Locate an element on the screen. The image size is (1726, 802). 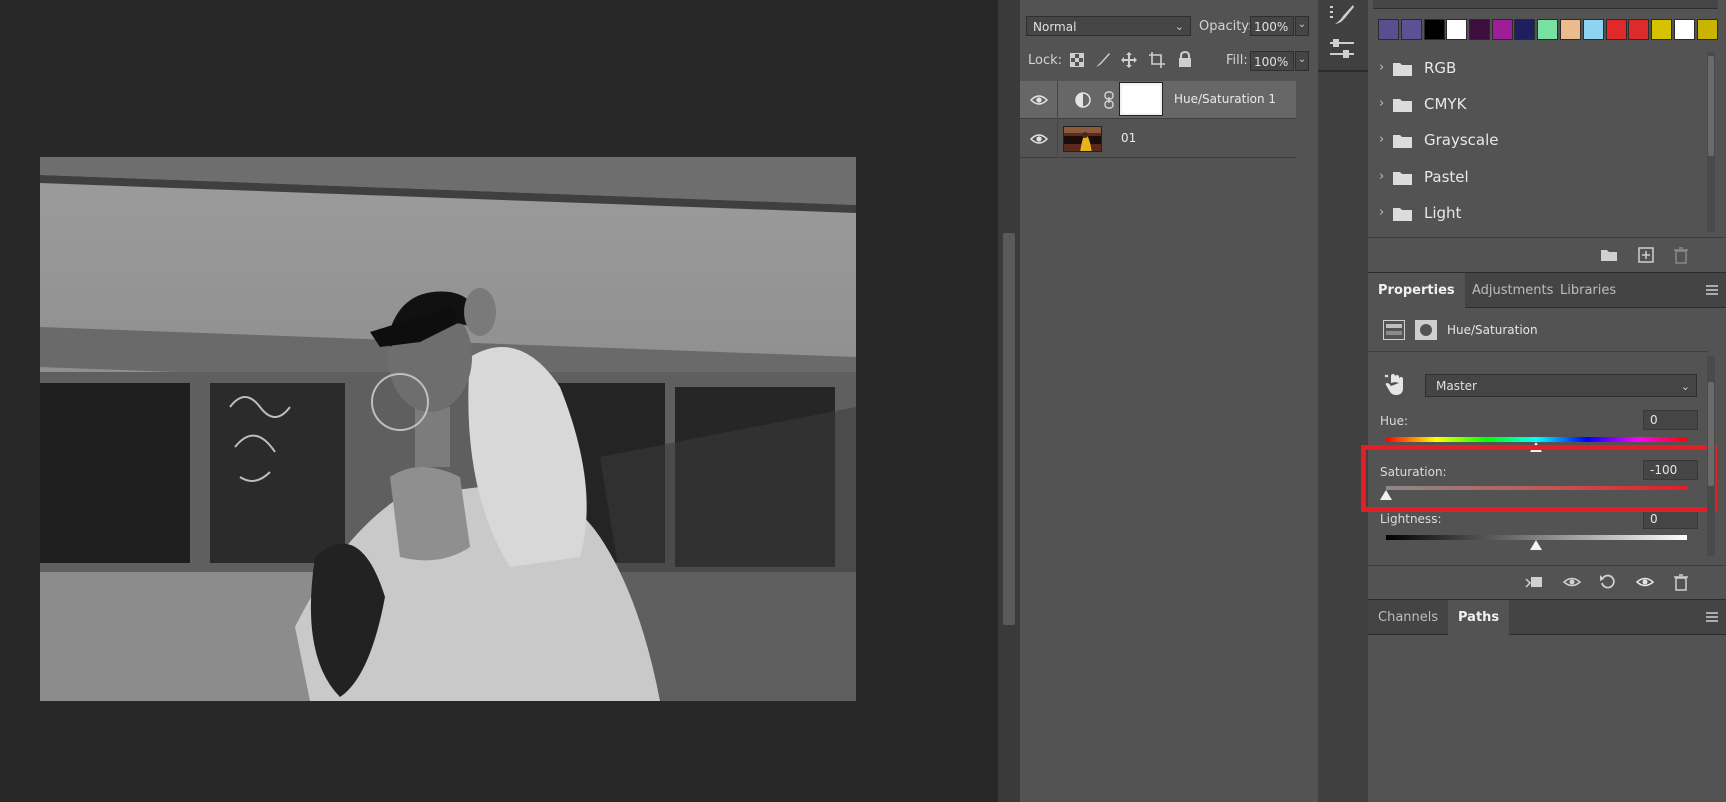
lock-artboard-crop-icon is located at coordinates (1157, 60).